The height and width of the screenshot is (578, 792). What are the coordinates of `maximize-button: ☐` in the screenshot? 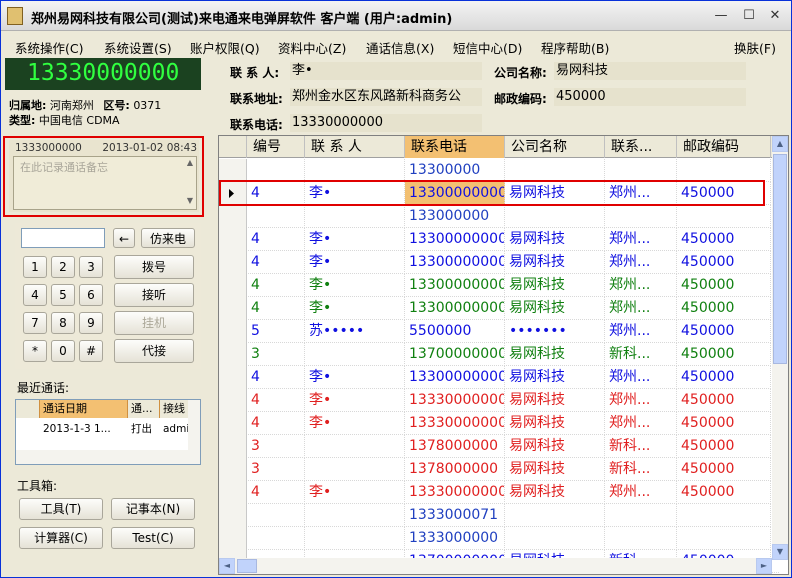 It's located at (749, 16).